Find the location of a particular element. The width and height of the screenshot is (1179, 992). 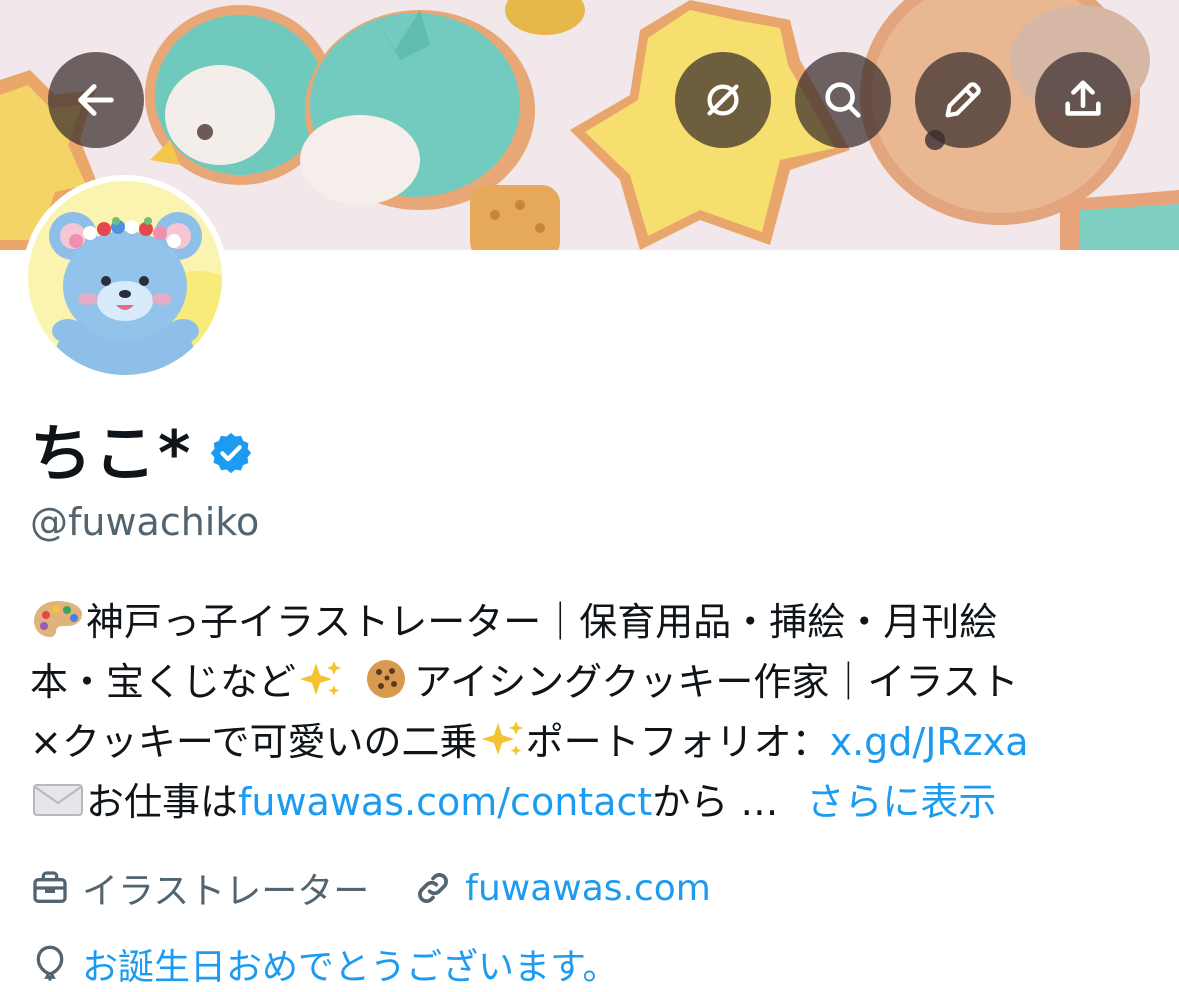

profession: イラストレーター is located at coordinates (199, 888).